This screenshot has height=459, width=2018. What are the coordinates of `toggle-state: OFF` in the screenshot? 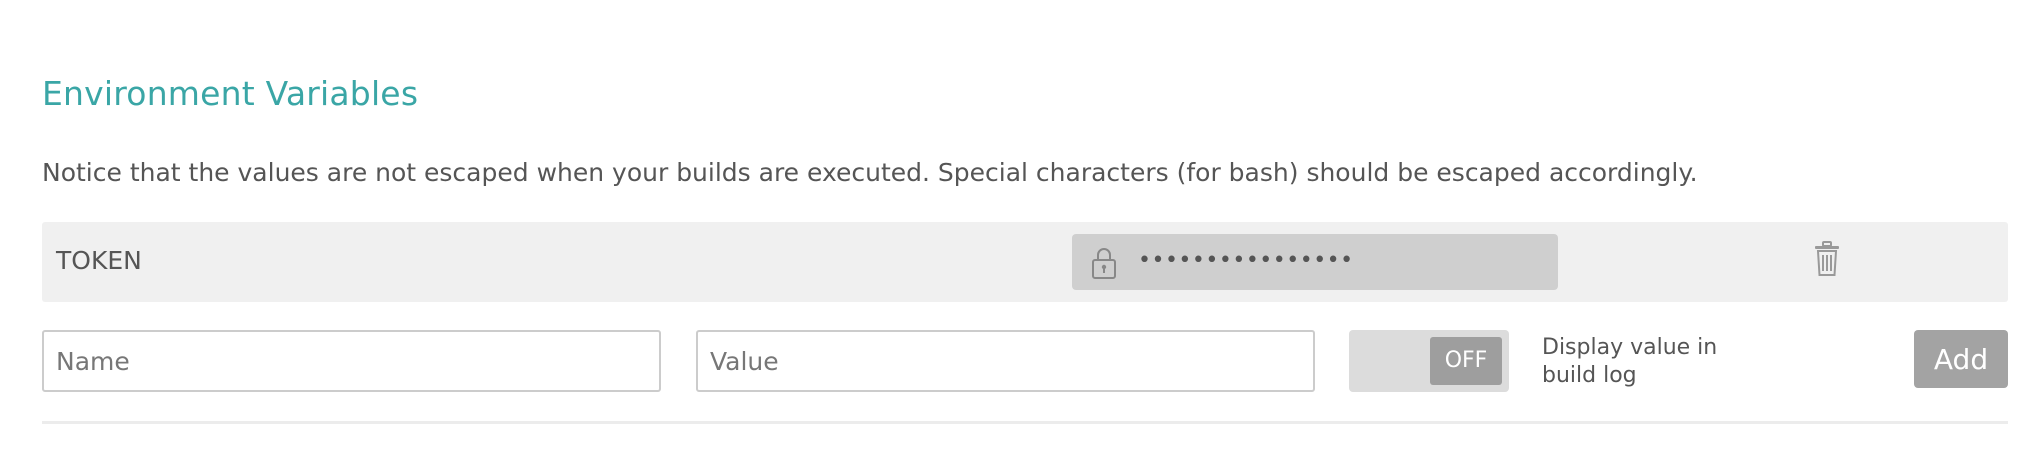 It's located at (1466, 361).